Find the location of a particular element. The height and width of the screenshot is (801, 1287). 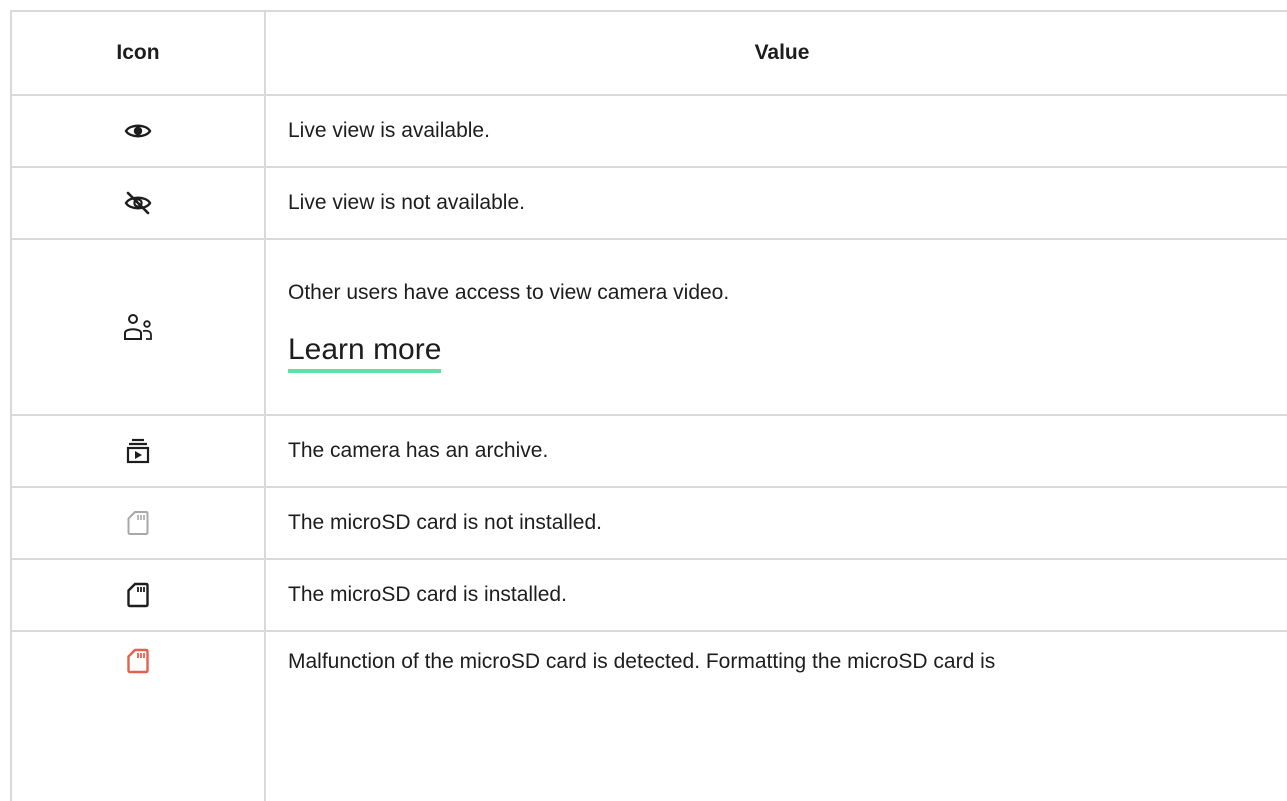

table-row: The camera has an archive. is located at coordinates (648, 451).